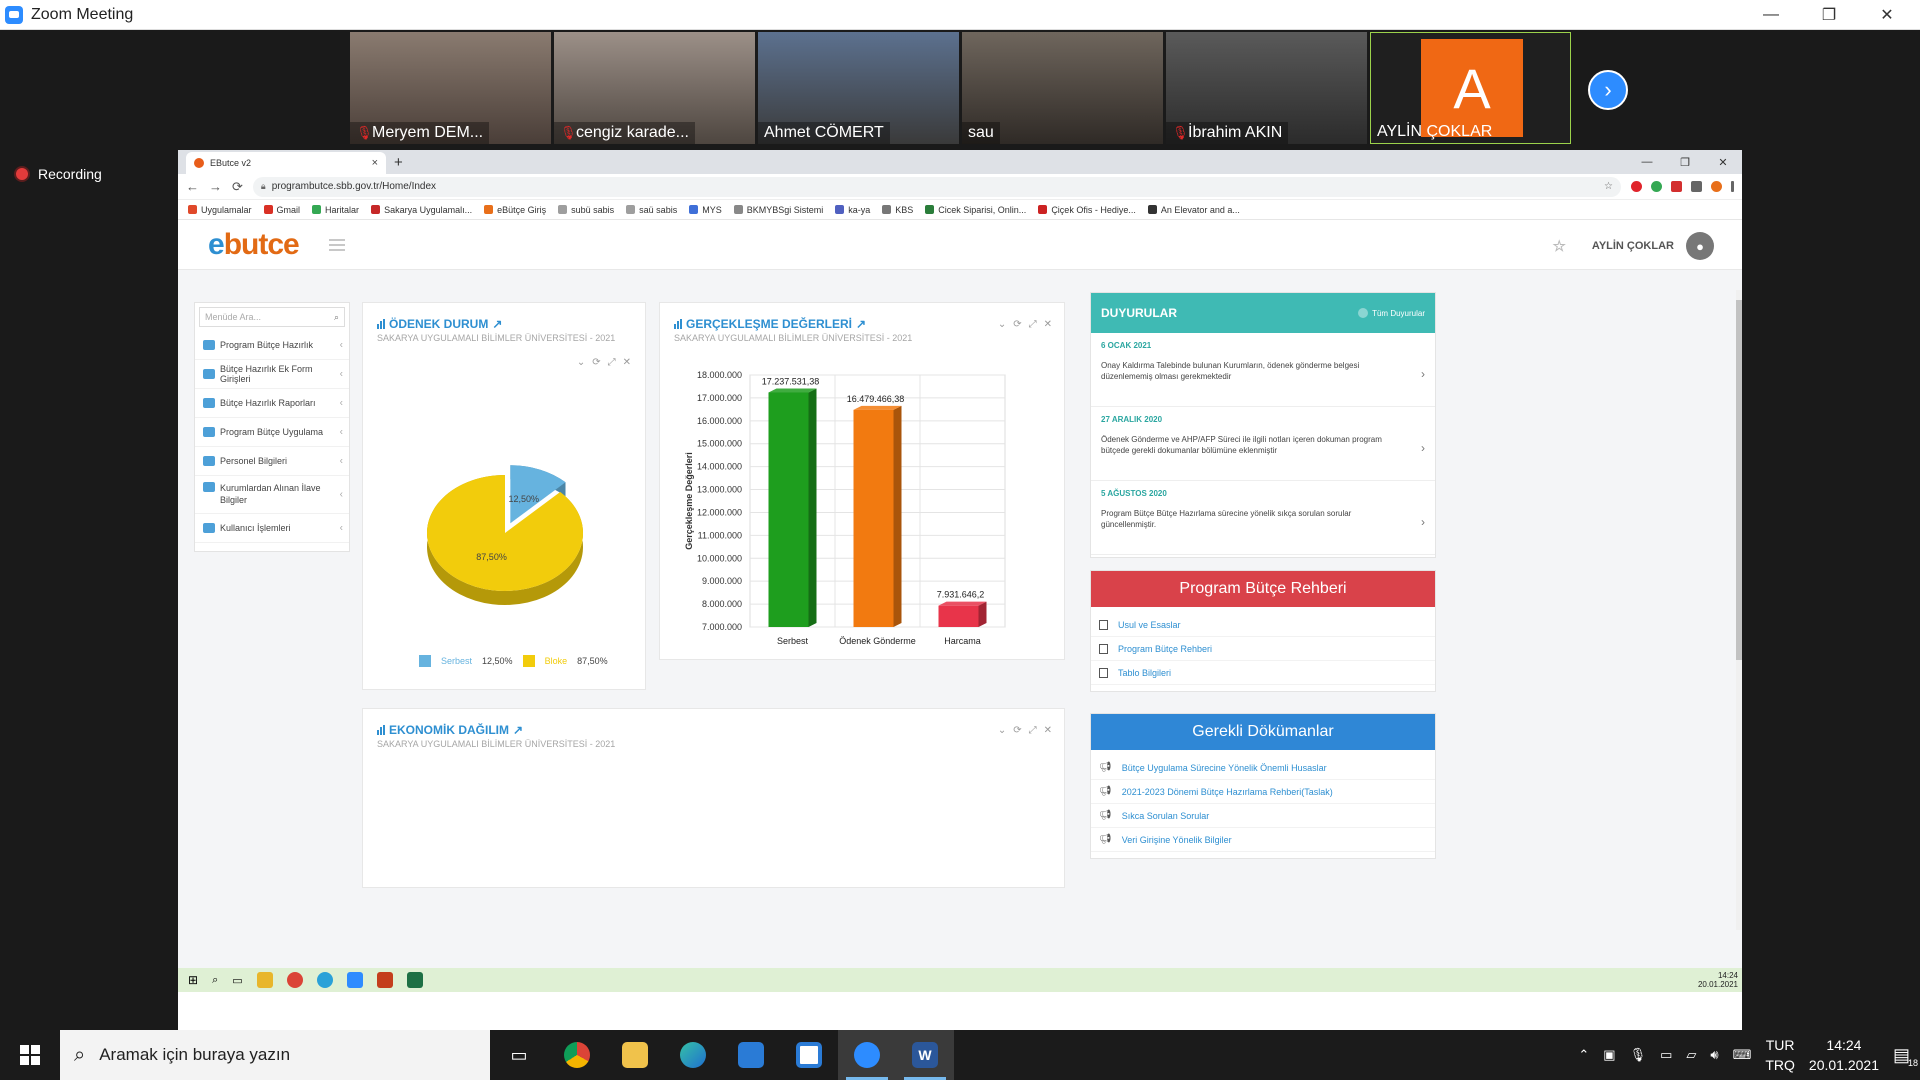  What do you see at coordinates (1263, 673) in the screenshot?
I see `guide-link: Tablo Bilgileri` at bounding box center [1263, 673].